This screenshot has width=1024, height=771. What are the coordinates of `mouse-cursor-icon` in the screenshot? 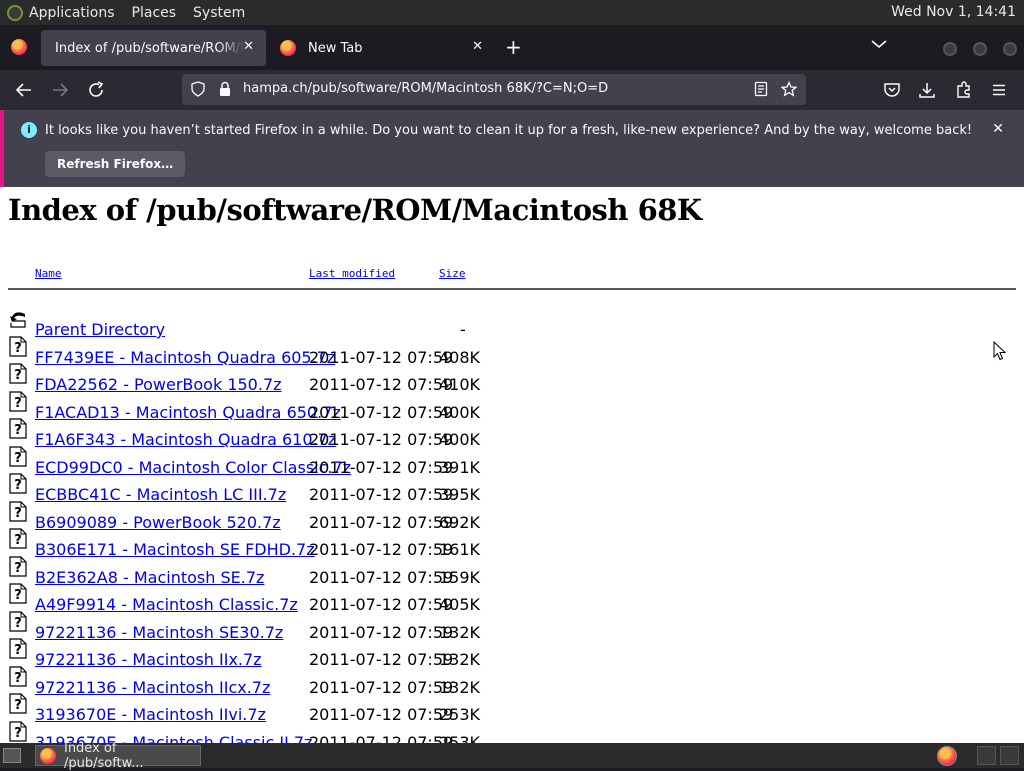 It's located at (999, 351).